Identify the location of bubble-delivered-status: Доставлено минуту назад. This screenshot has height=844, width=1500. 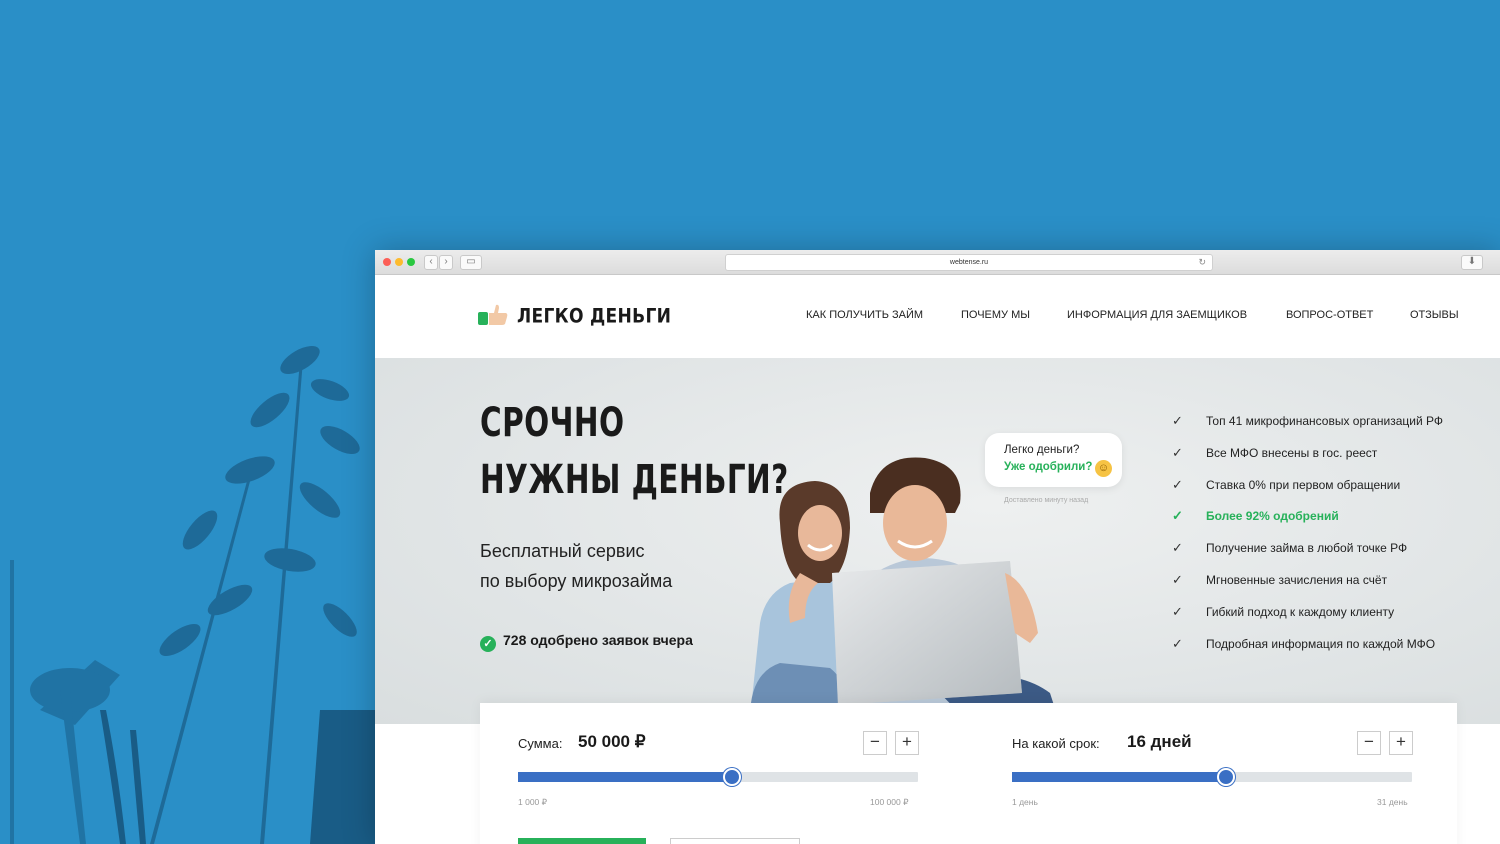
(1046, 500).